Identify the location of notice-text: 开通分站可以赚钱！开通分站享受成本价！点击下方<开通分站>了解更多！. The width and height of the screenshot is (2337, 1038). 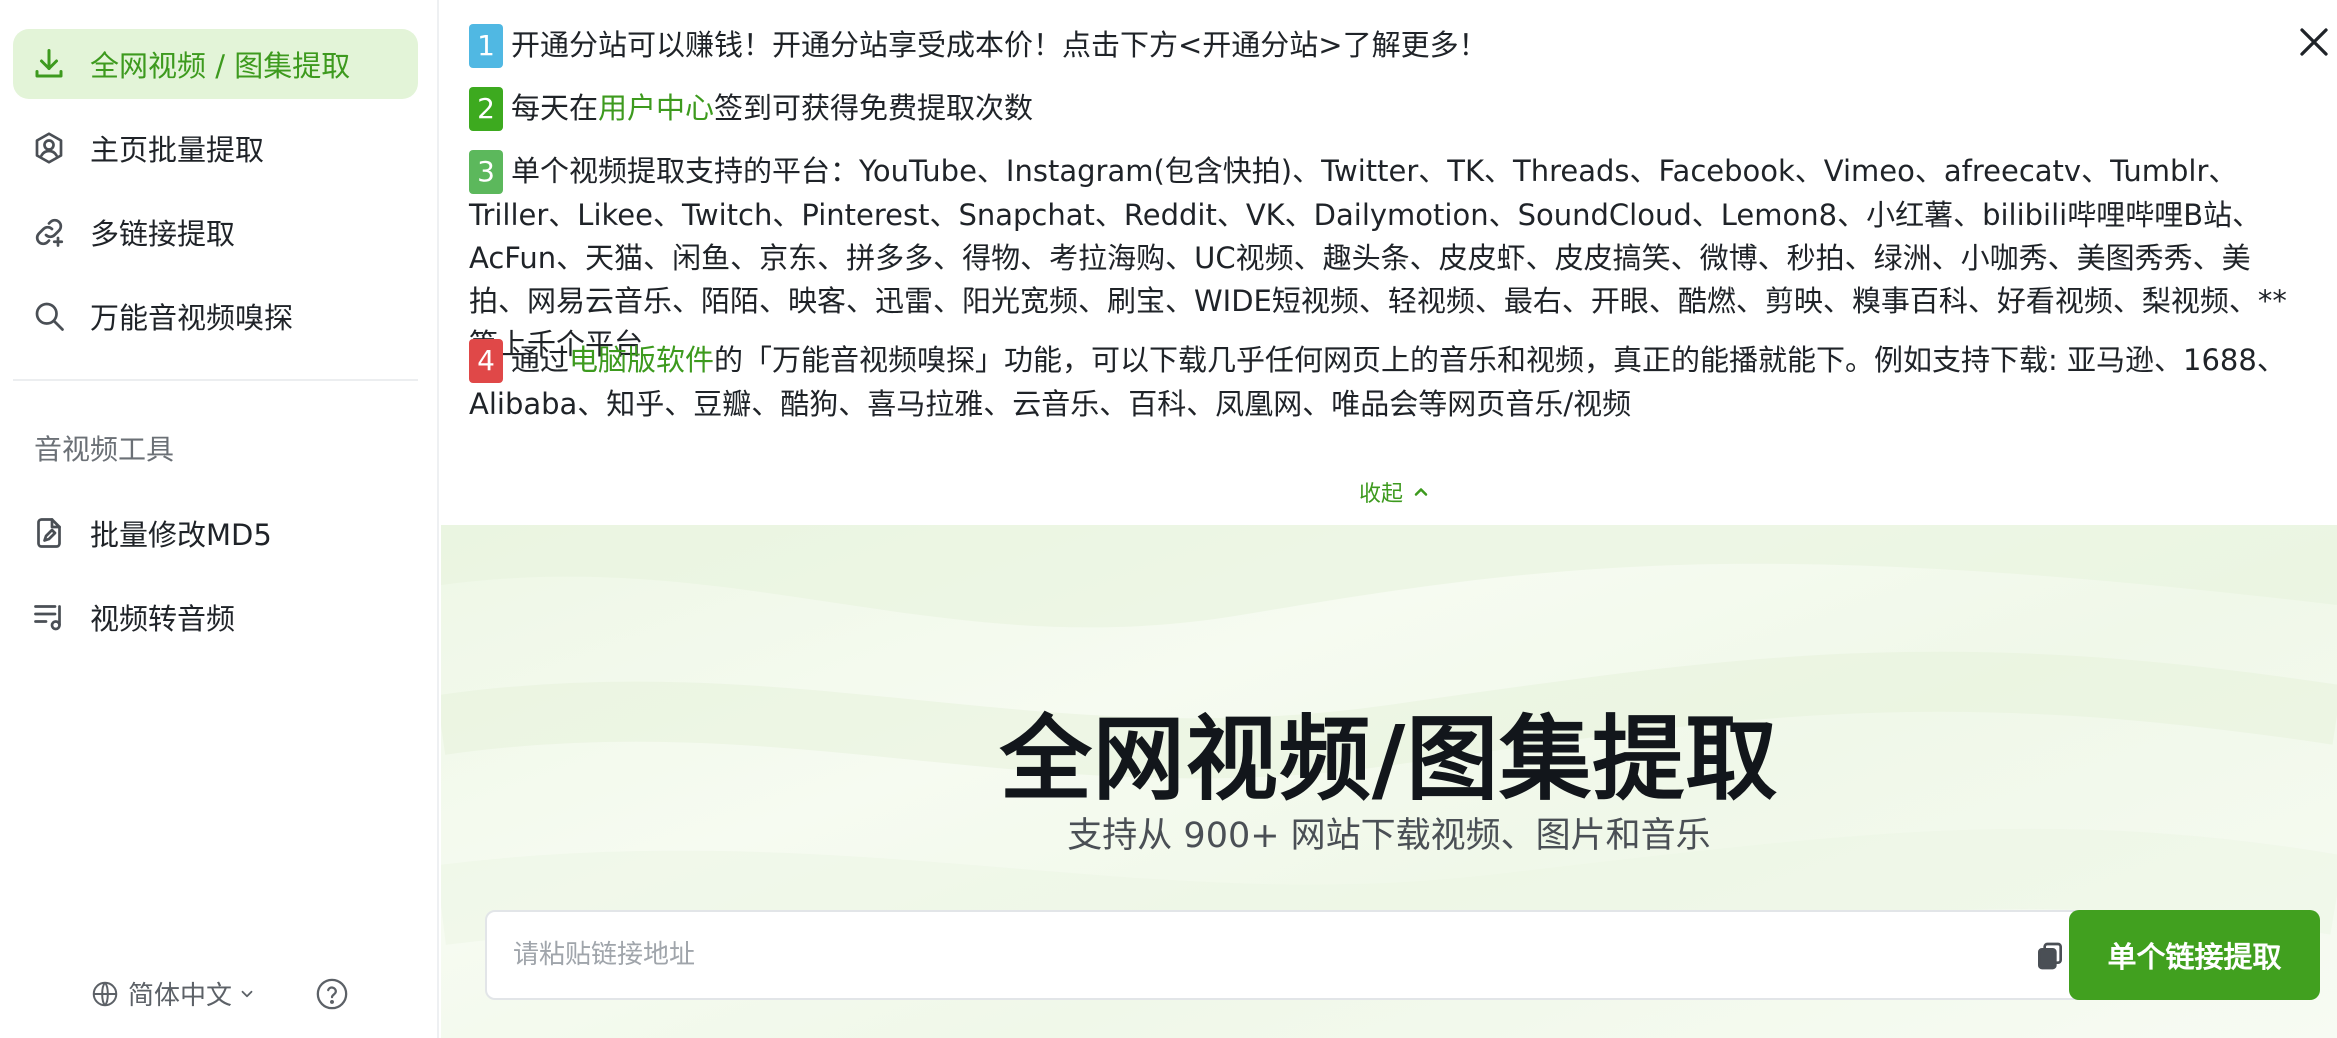
(999, 45).